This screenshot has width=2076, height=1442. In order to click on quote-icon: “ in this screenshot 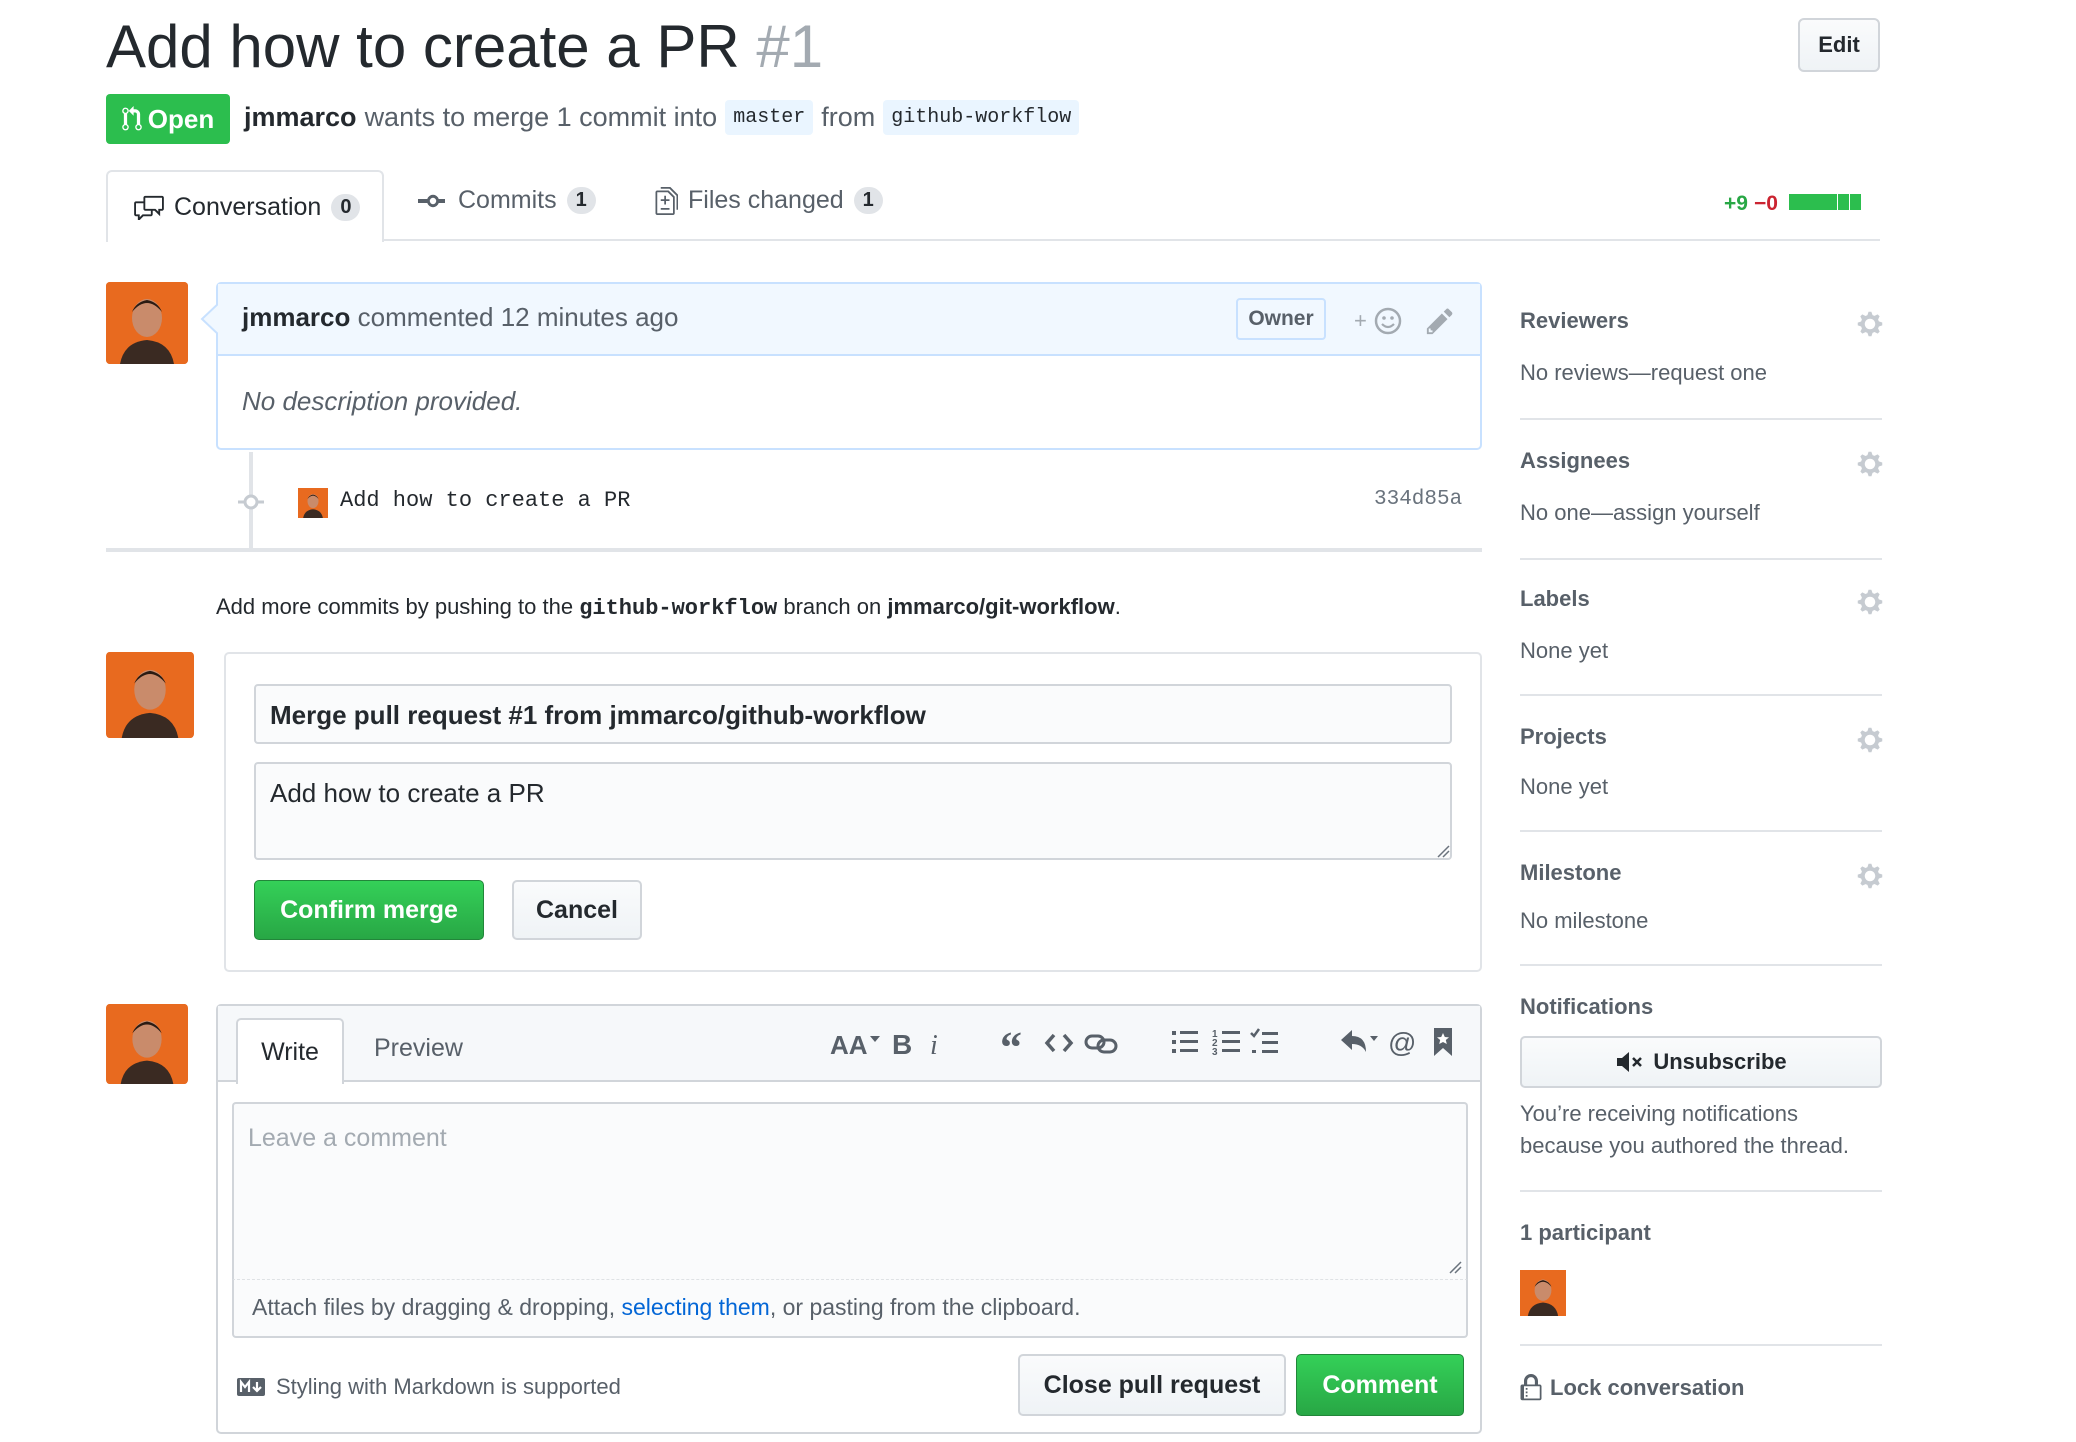, I will do `click(1016, 1044)`.